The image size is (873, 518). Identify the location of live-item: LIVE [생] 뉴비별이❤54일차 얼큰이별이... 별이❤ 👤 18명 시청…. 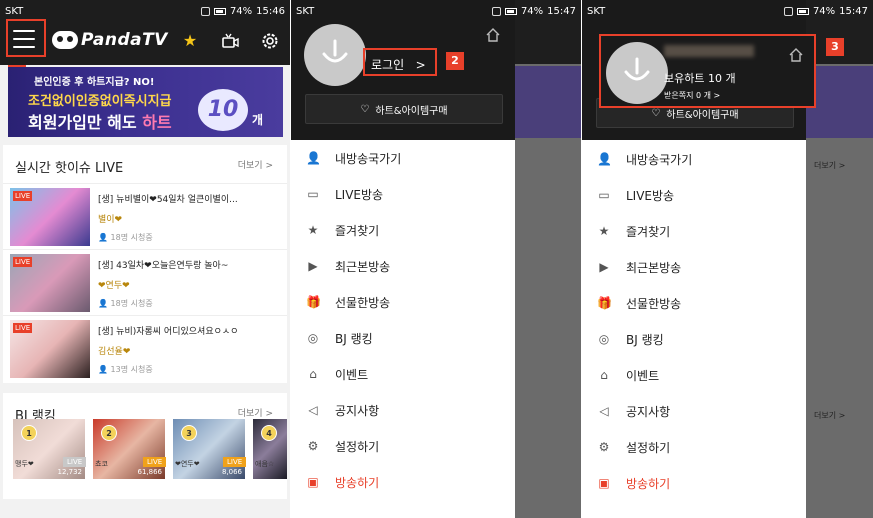
(145, 216).